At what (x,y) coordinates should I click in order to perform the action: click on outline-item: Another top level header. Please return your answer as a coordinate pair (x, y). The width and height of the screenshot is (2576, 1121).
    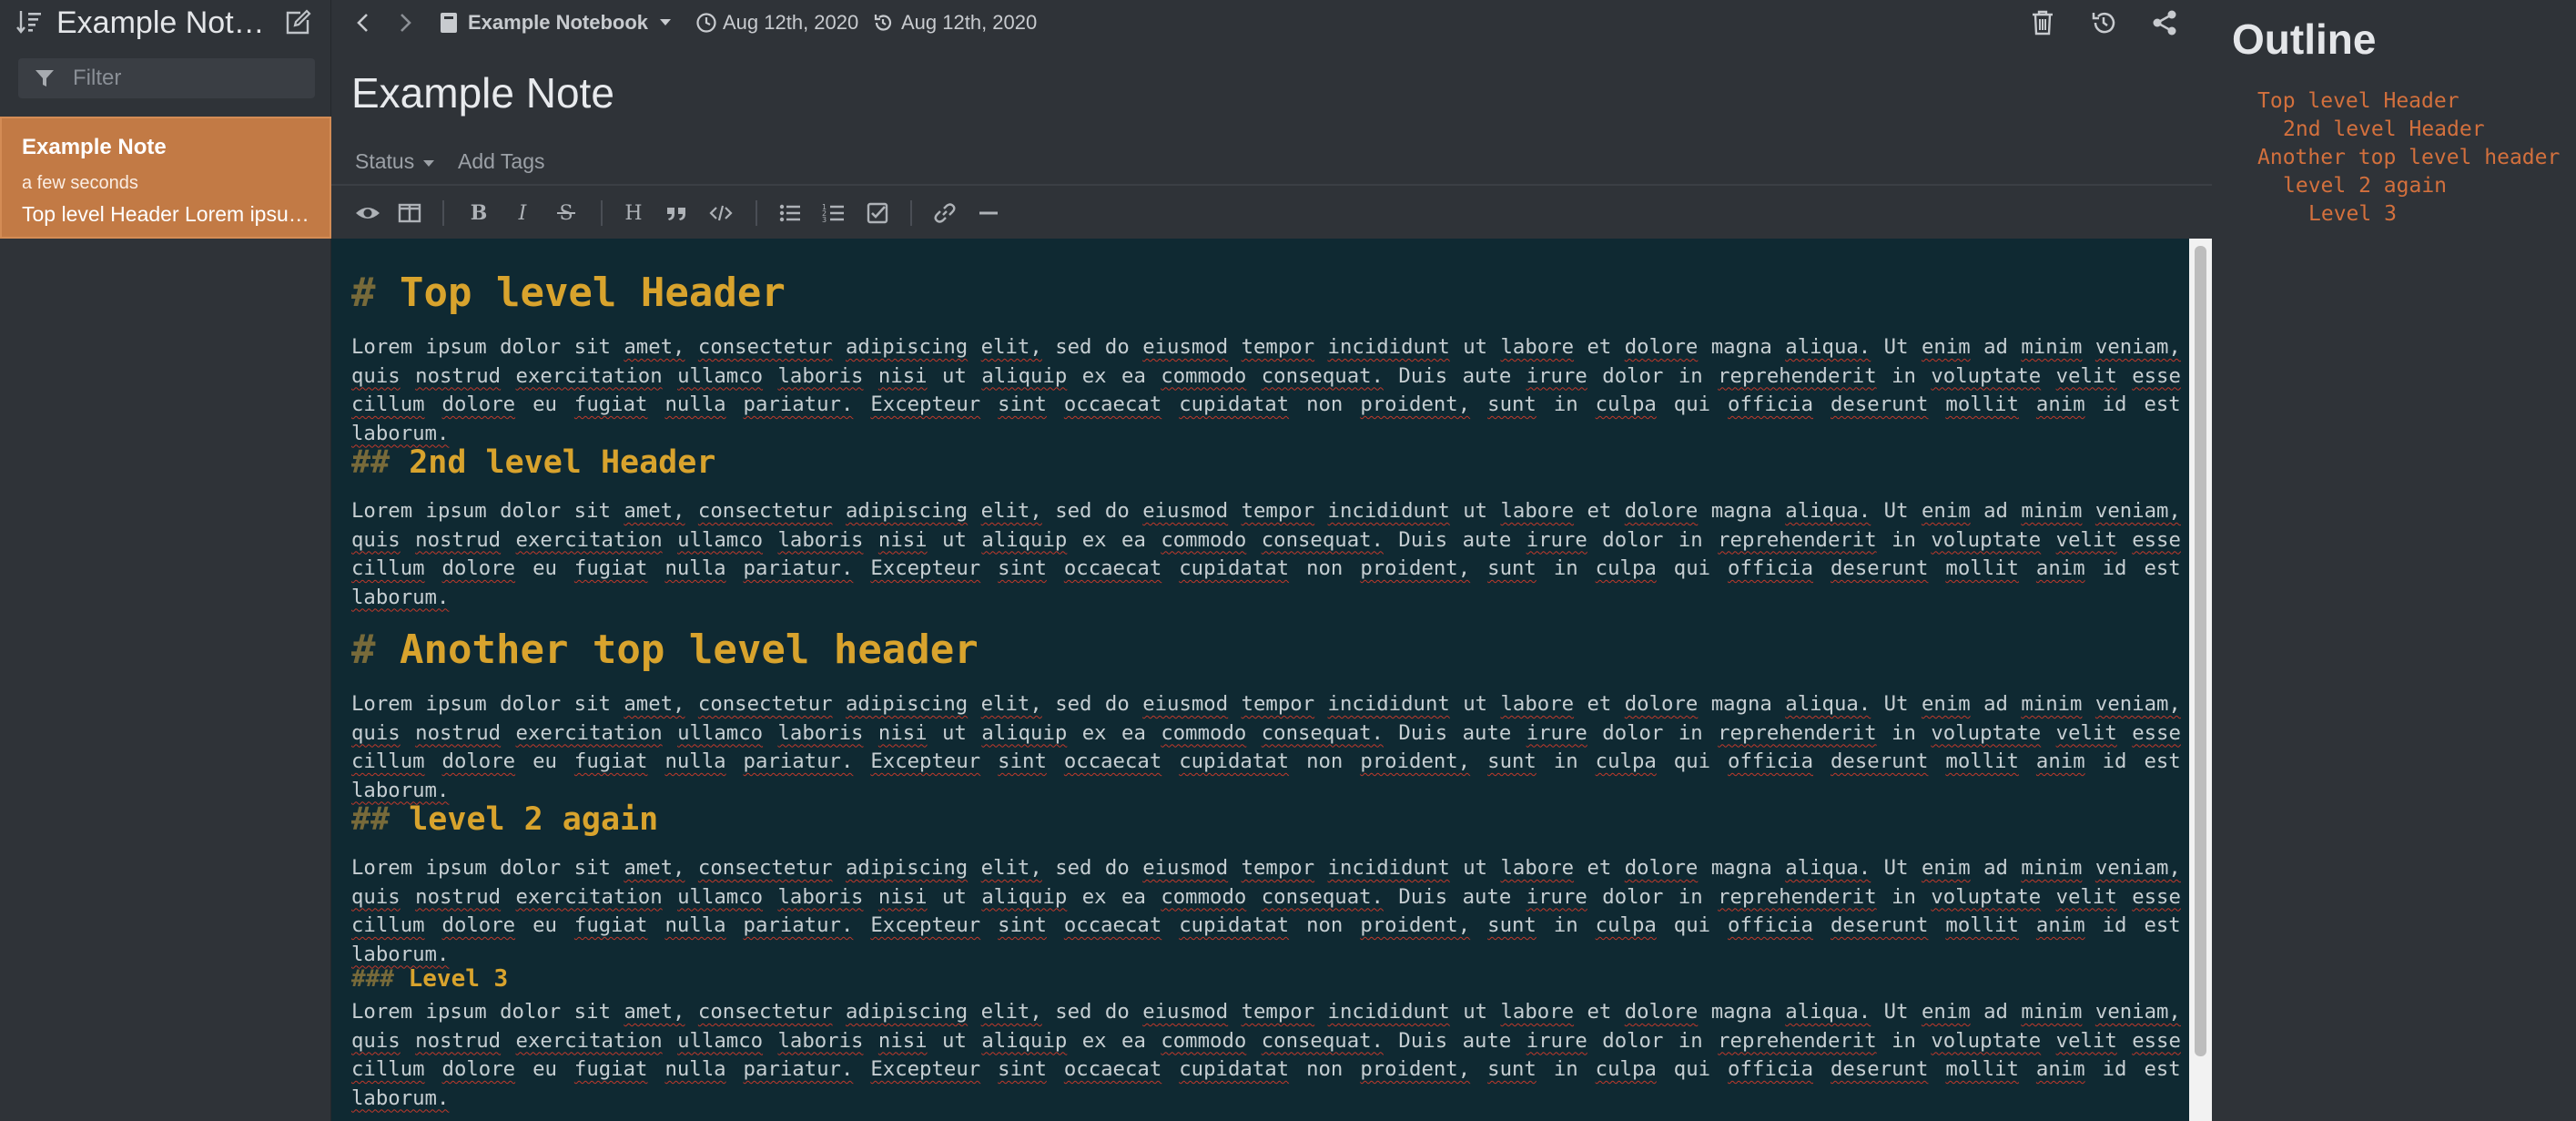
    Looking at the image, I should click on (2408, 157).